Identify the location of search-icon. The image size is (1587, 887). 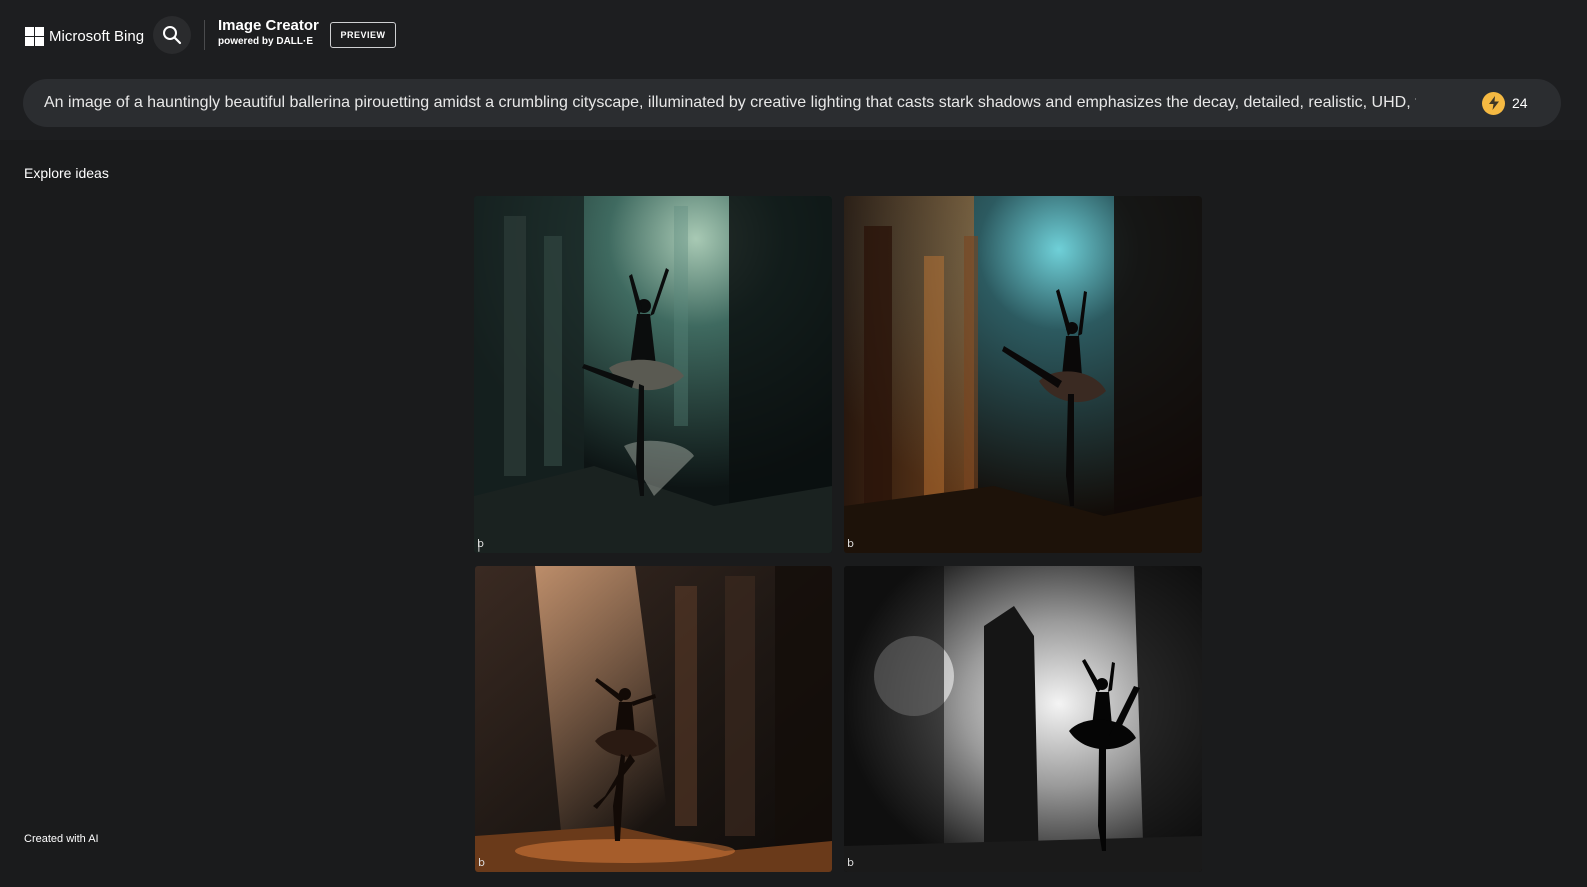
(172, 35).